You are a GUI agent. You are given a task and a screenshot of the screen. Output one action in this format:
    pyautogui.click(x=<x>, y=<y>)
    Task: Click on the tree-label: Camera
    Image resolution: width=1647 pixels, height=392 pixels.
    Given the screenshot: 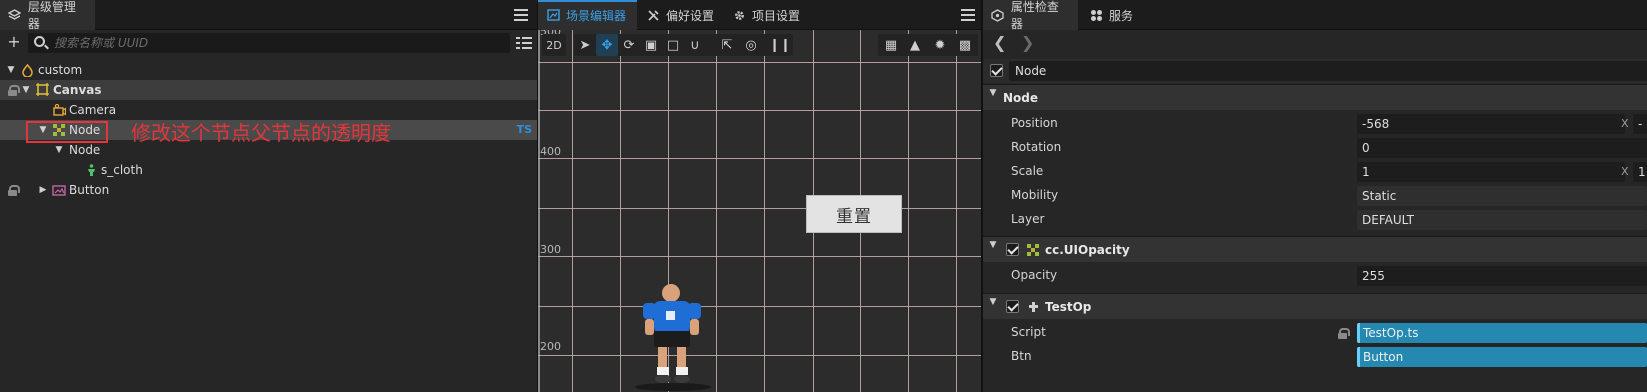 What is the action you would take?
    pyautogui.click(x=93, y=110)
    